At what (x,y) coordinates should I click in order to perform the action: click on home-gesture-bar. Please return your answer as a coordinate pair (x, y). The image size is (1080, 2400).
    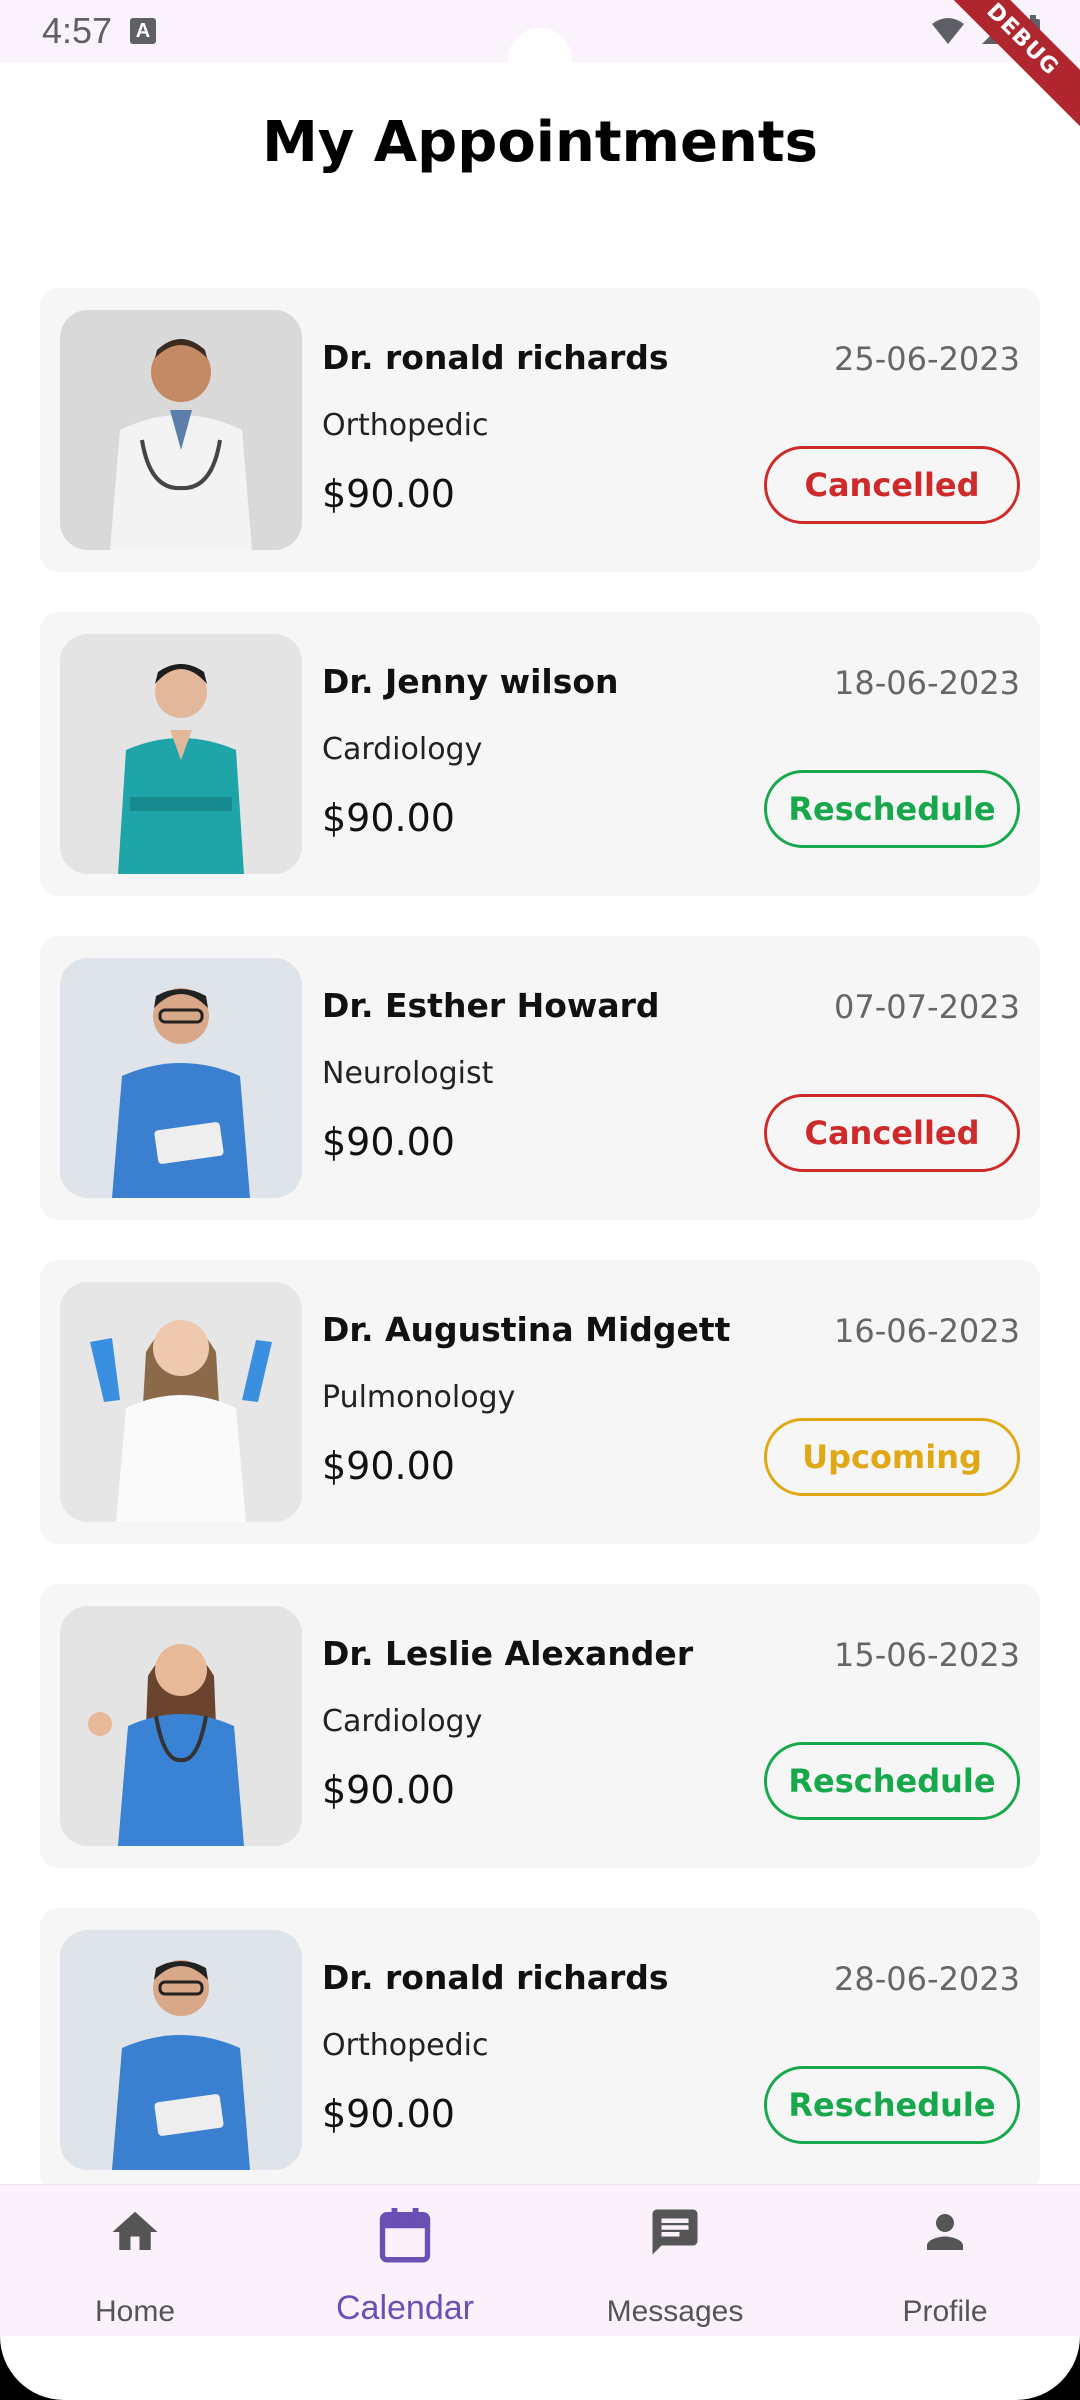
    Looking at the image, I should click on (540, 2367).